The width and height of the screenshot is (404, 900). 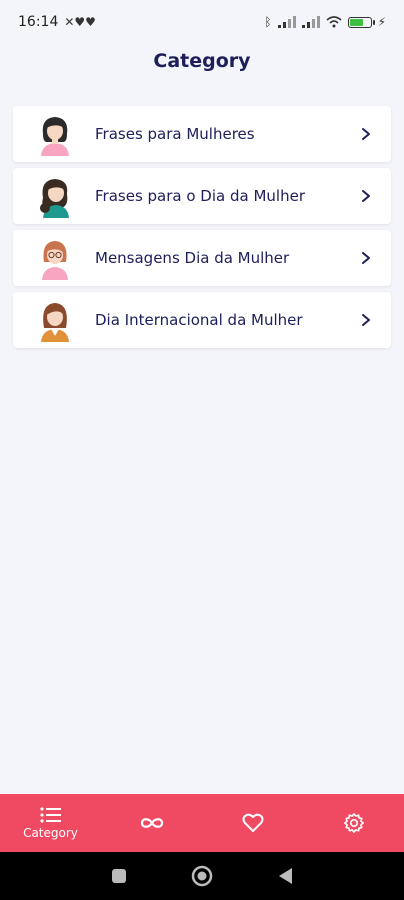 What do you see at coordinates (334, 22) in the screenshot?
I see `wifi-icon` at bounding box center [334, 22].